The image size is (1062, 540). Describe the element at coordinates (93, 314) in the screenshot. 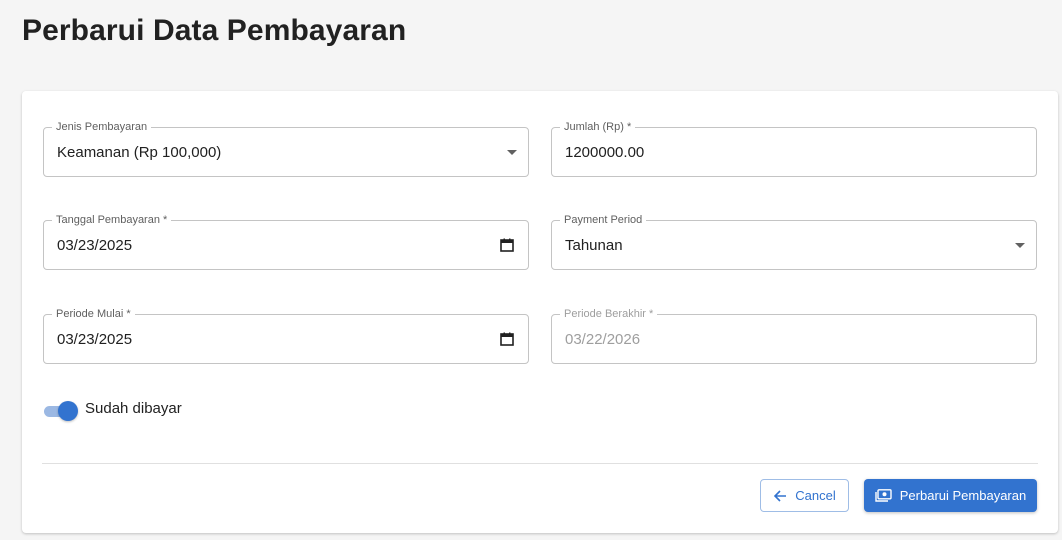

I see `period-start-label: Periode Mulai *` at that location.